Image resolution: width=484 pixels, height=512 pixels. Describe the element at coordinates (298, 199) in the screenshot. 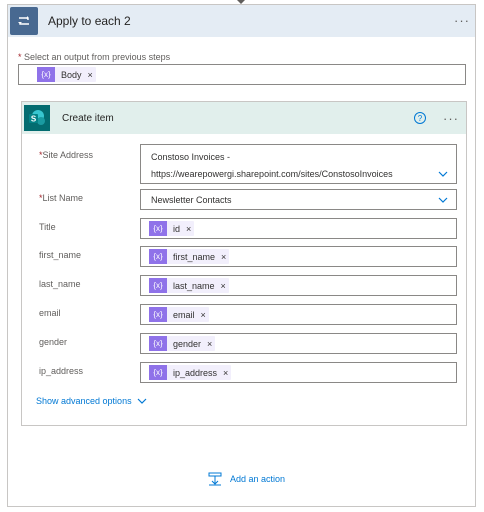

I see `list-name-dropdown: Newsletter Contacts` at that location.